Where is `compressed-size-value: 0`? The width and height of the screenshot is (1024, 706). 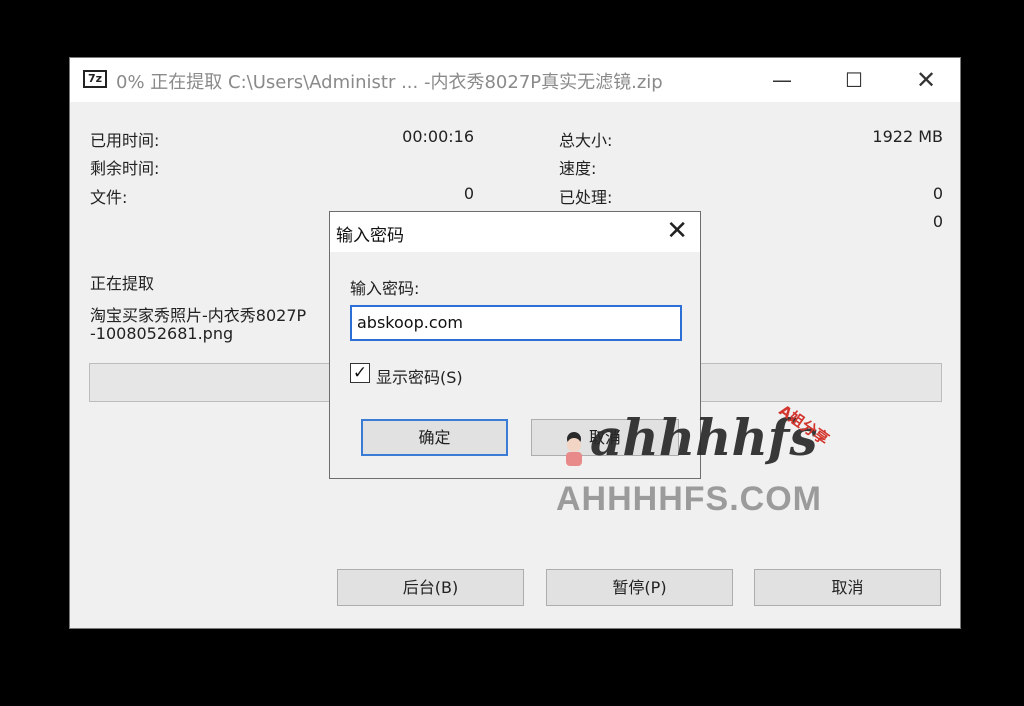 compressed-size-value: 0 is located at coordinates (937, 221).